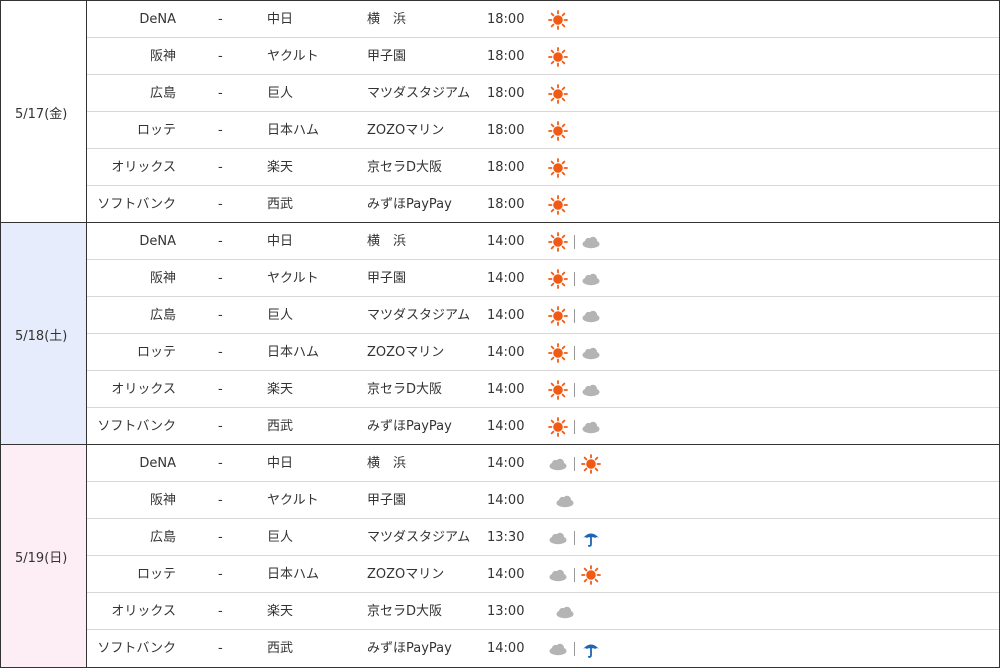 This screenshot has width=1000, height=668. What do you see at coordinates (543, 426) in the screenshot?
I see `game-row: ソフトバンク - 西武 みずほPayPay 14:00` at bounding box center [543, 426].